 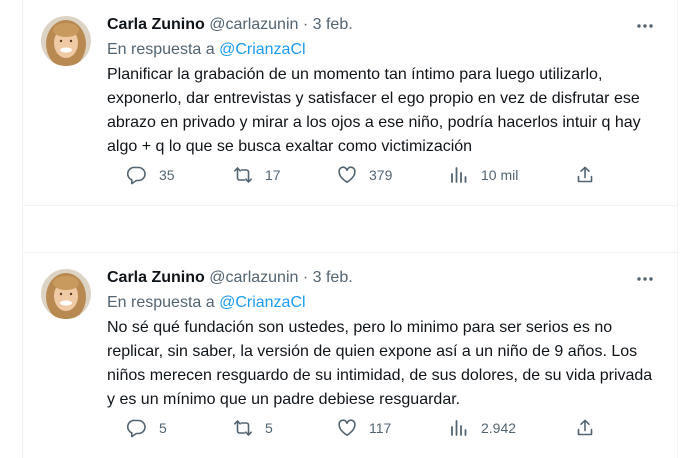 I want to click on tweet-actions: 5 5 117 2.942, so click(x=352, y=428).